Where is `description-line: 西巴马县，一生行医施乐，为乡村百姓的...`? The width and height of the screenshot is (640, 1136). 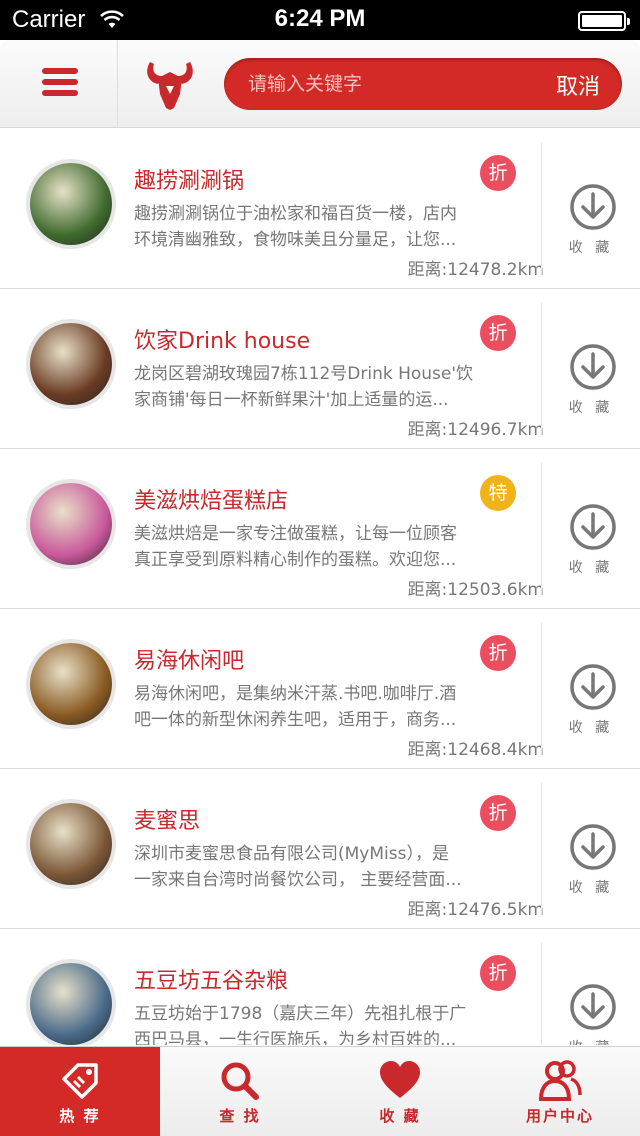
description-line: 西巴马县，一生行医施乐，为乡村百姓的... is located at coordinates (295, 1037).